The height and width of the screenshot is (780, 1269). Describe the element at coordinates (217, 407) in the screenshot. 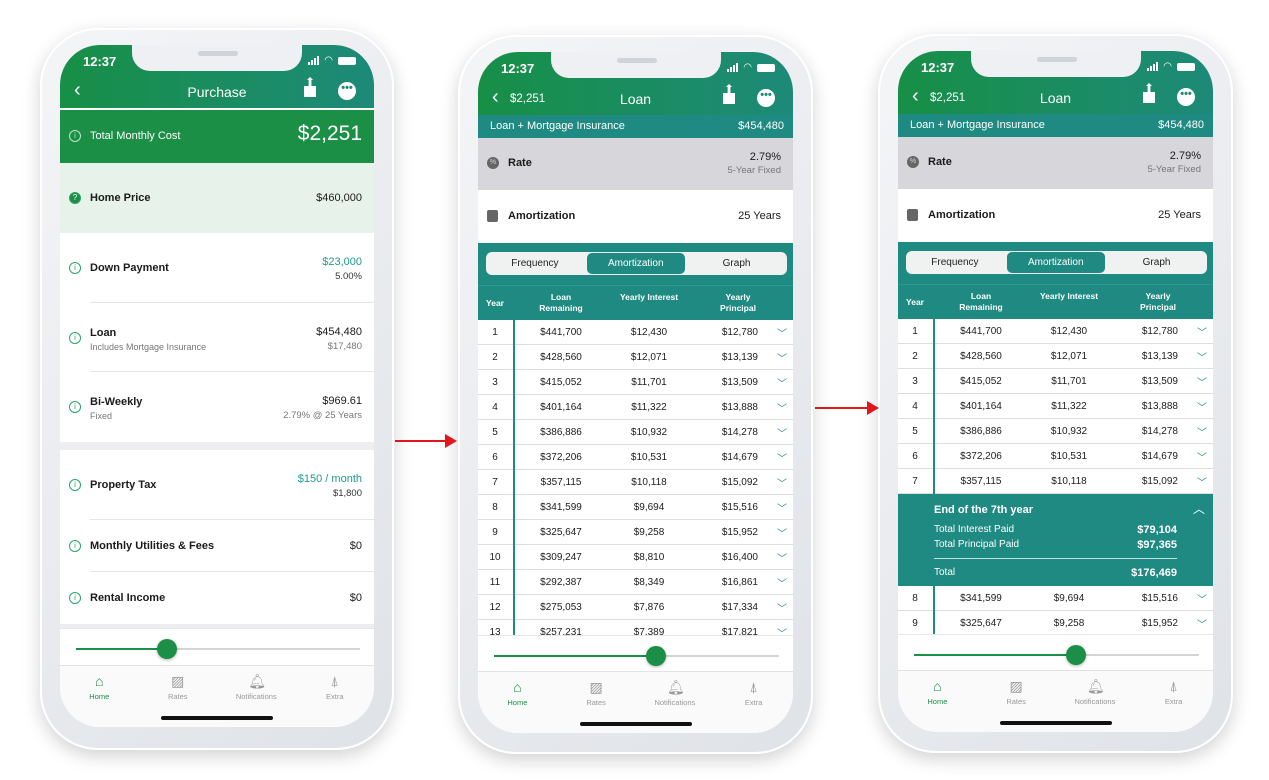

I see `list-item-bi-weekly: i Bi-Weekly Fixed $969.61 2.79% @ 25 Years` at that location.